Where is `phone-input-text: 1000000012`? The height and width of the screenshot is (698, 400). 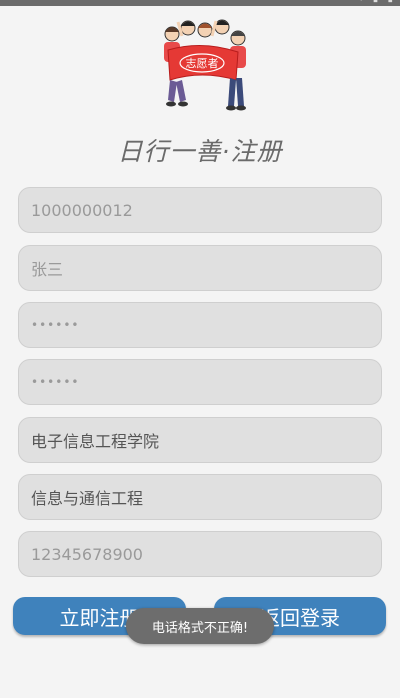 phone-input-text: 1000000012 is located at coordinates (82, 210).